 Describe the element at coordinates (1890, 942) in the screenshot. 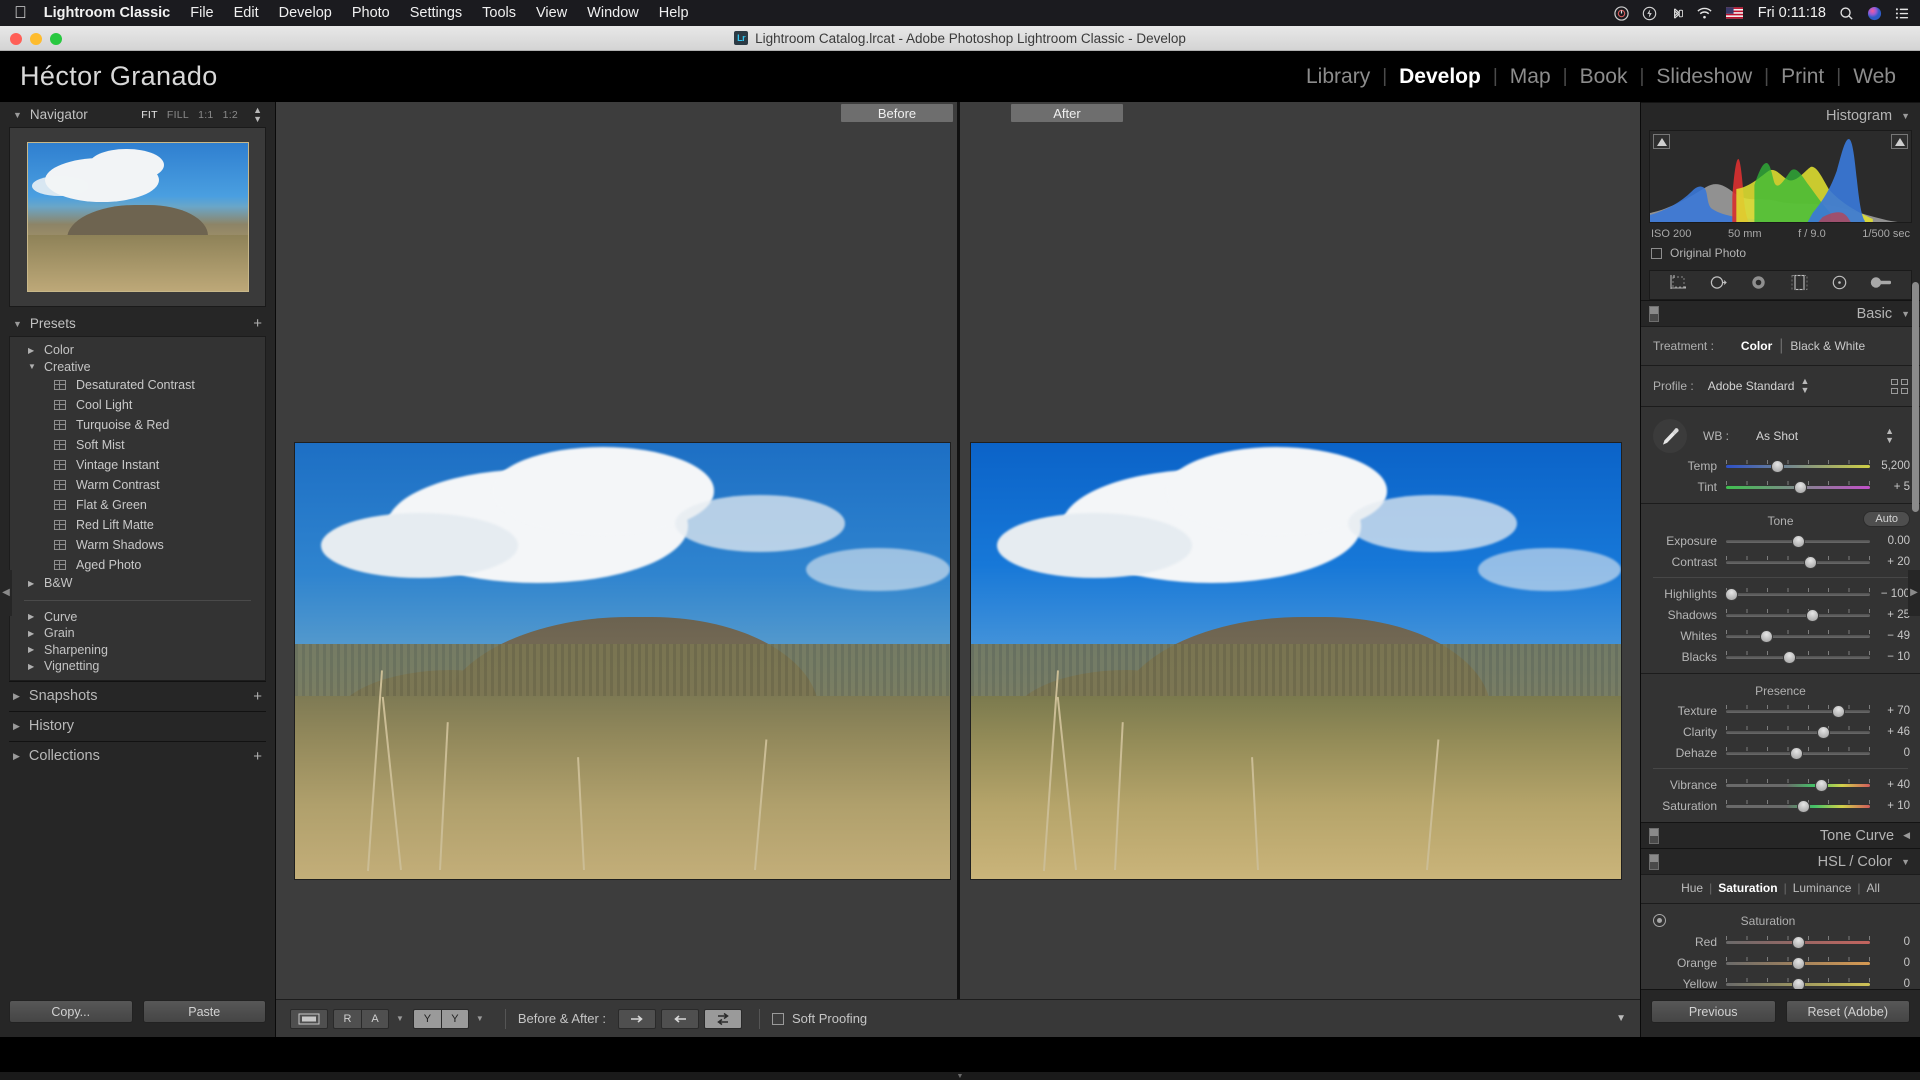

I see `hsl-red-value: 0` at that location.